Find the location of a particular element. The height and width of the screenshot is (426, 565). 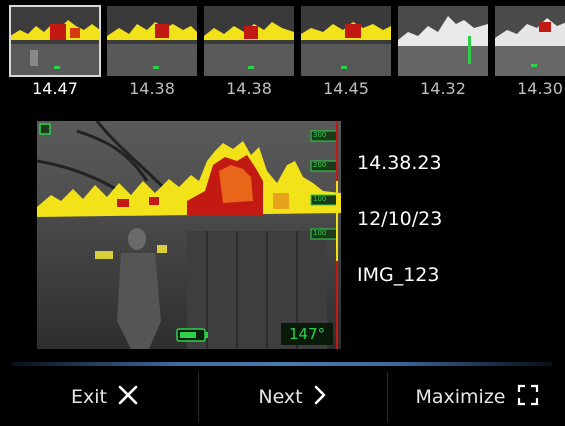

thumbnail-label: 14.32 is located at coordinates (443, 88).